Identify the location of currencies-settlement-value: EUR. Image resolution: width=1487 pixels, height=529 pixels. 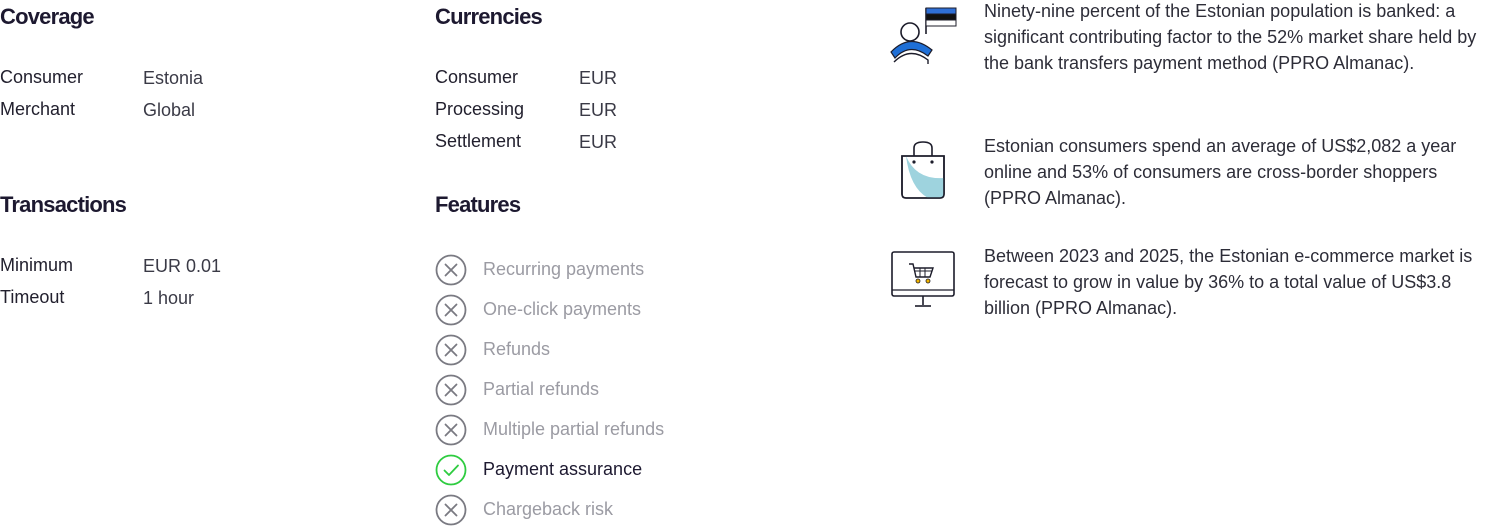
(598, 142).